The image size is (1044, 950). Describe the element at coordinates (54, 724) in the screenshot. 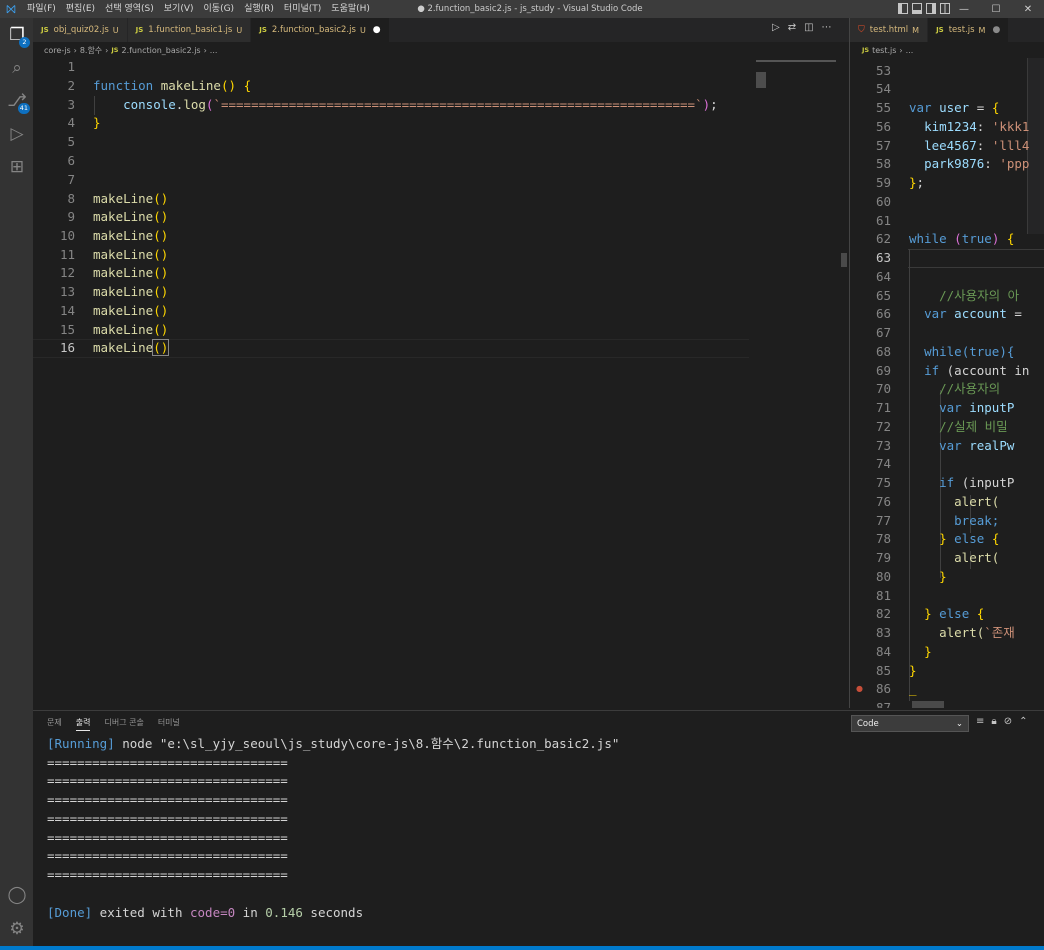

I see `tab-problems: 문제` at that location.